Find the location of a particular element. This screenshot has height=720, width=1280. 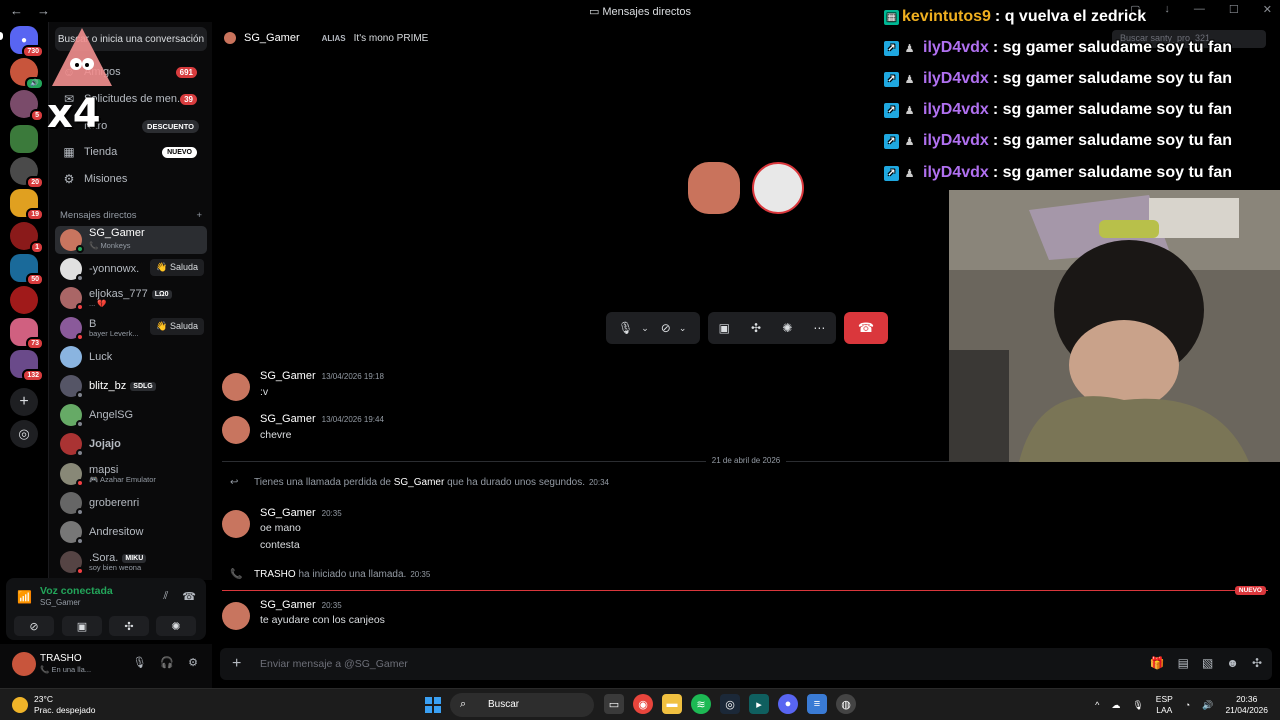

dm-item-sg-gamer: SG_Gamer 📞 Monkeys is located at coordinates (131, 240).